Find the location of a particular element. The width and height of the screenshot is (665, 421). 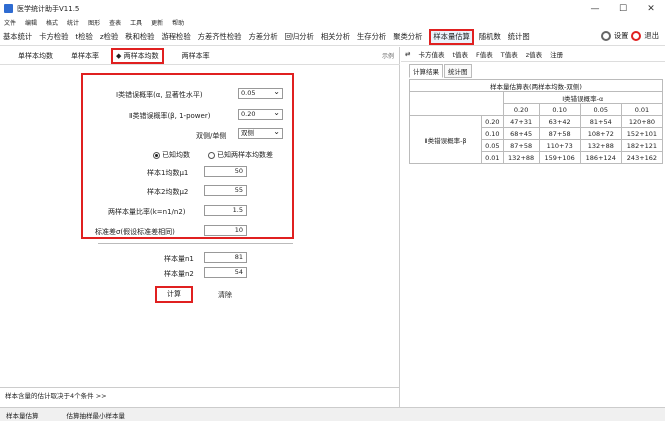

mu1-input: 50 is located at coordinates (225, 171).